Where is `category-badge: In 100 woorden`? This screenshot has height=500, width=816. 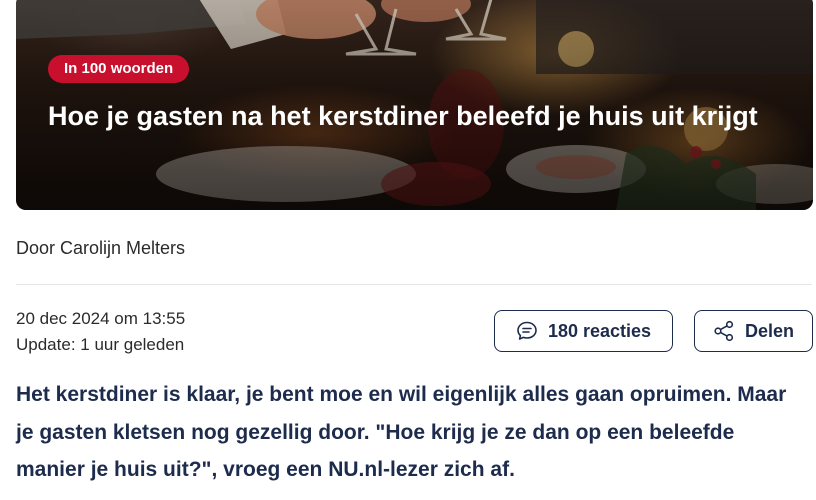 category-badge: In 100 woorden is located at coordinates (119, 69).